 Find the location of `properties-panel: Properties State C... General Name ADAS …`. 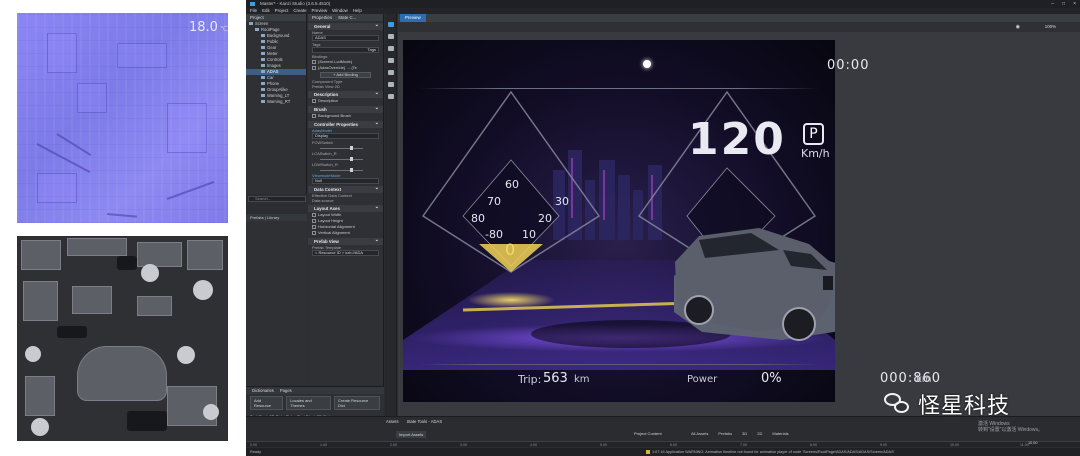

properties-panel: Properties State C... General Name ADAS … is located at coordinates (346, 200).